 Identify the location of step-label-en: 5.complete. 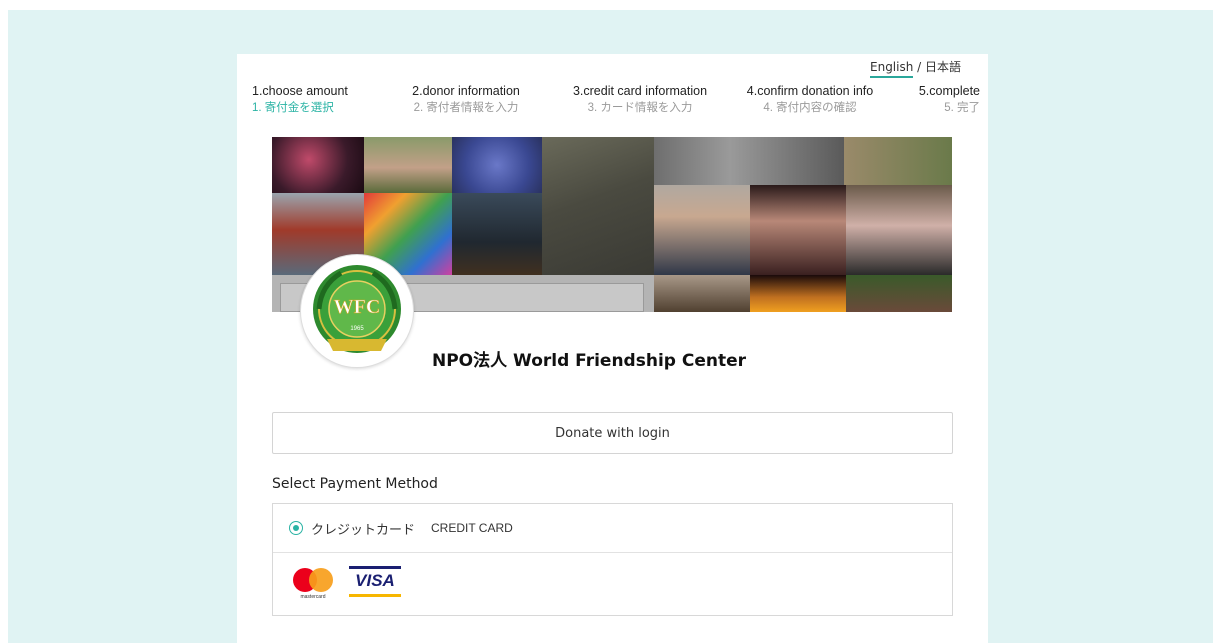
(949, 91).